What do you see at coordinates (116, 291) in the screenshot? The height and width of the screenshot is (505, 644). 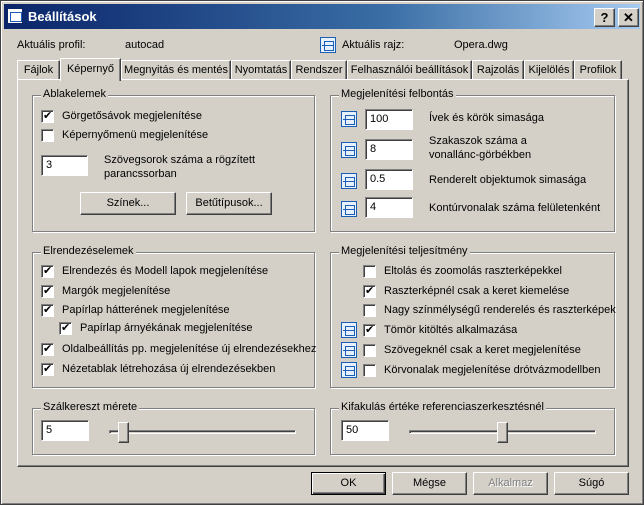 I see `margins-label: Margók megjelenítése` at bounding box center [116, 291].